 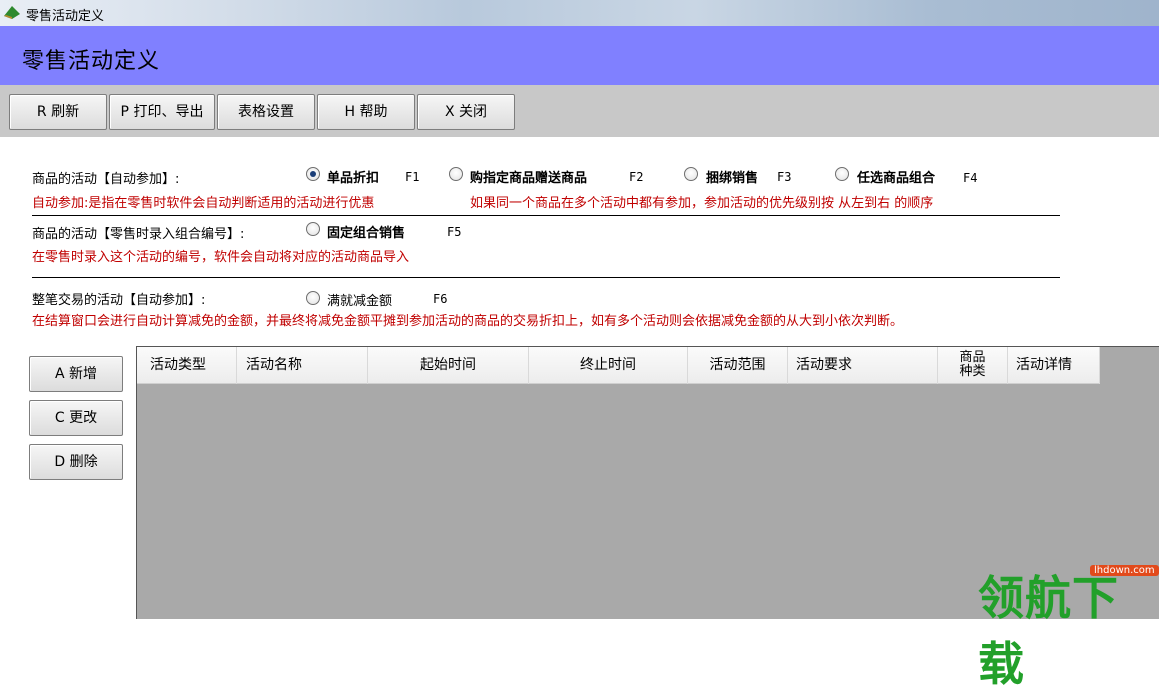 I want to click on page-title: 零售活动定义, so click(x=91, y=61).